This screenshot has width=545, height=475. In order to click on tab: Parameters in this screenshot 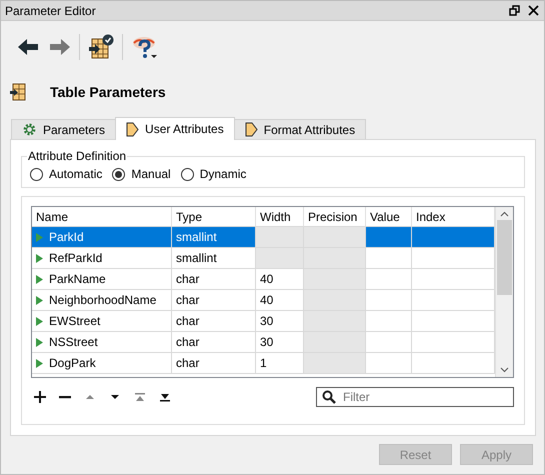, I will do `click(63, 129)`.